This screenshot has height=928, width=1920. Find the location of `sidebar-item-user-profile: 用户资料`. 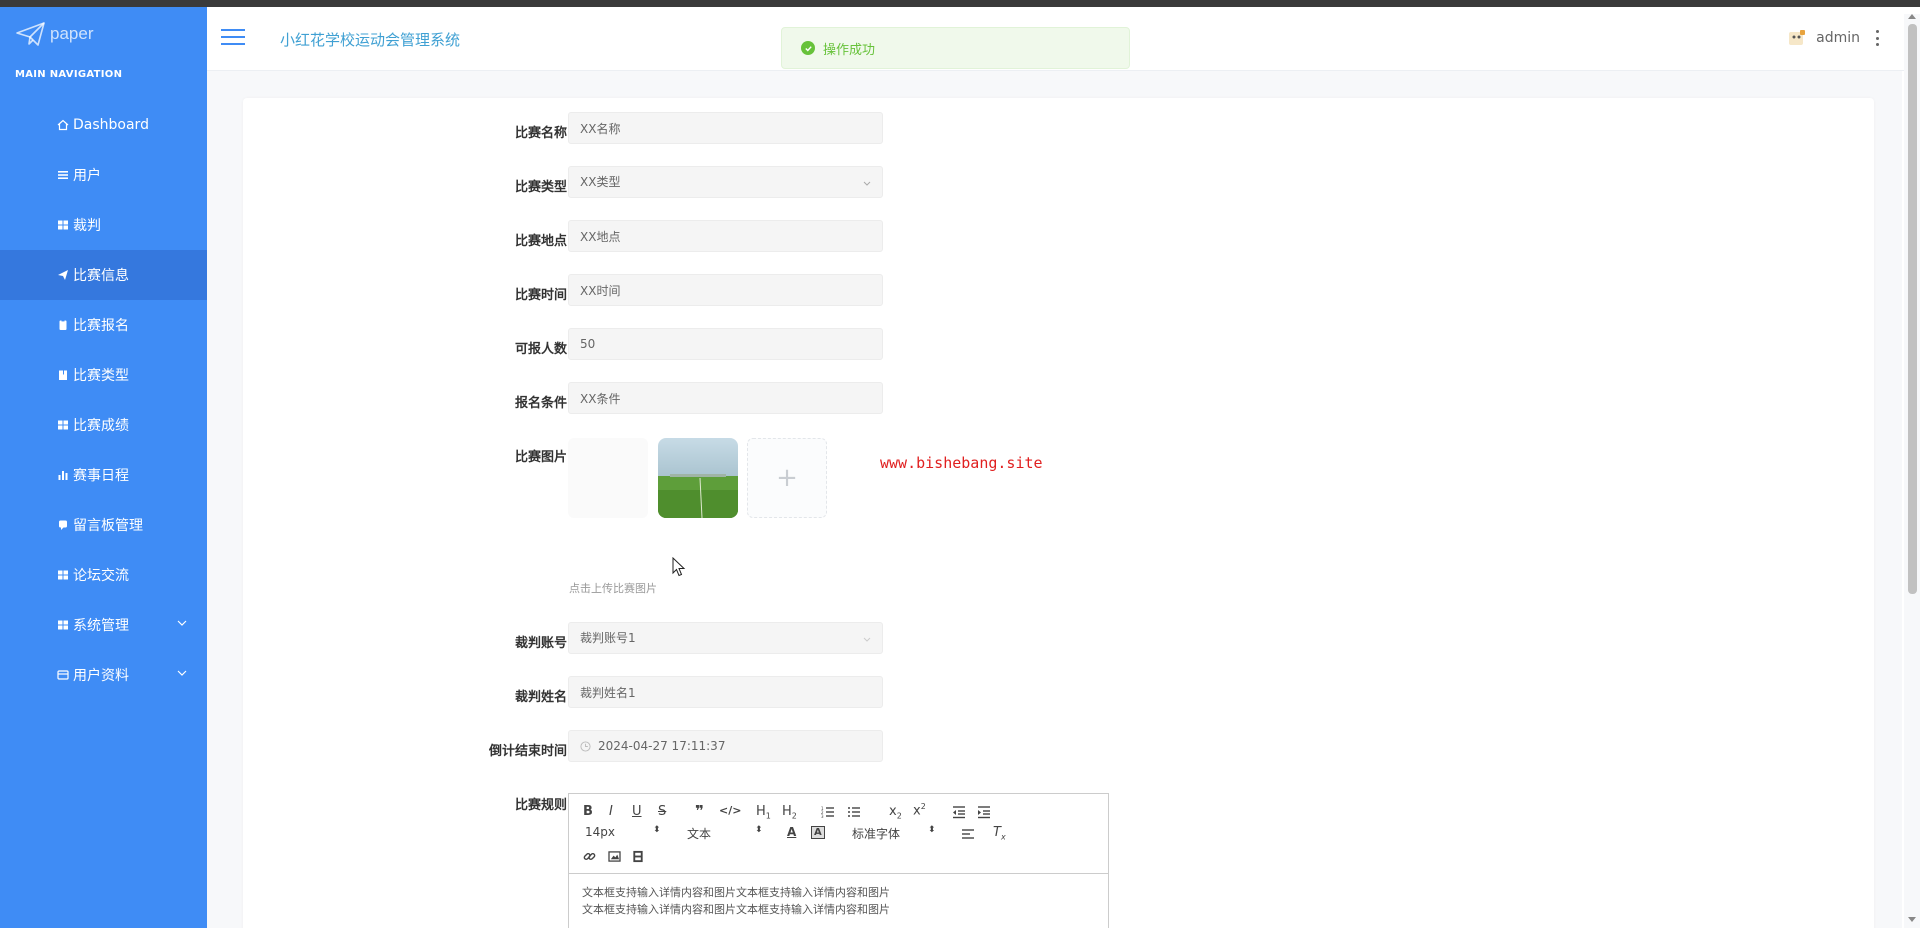

sidebar-item-user-profile: 用户资料 is located at coordinates (103, 675).